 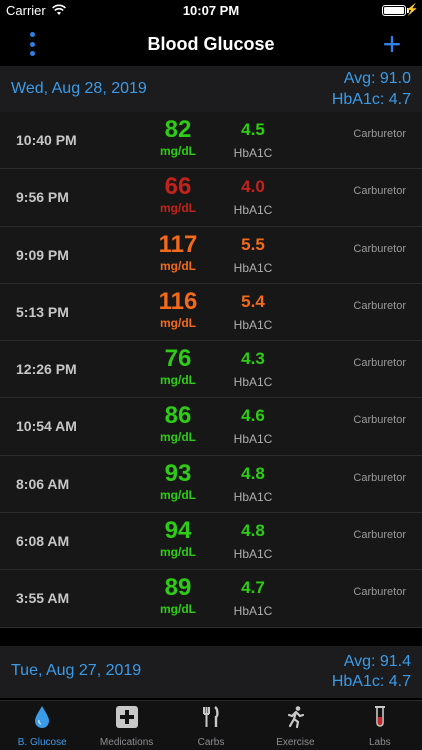 What do you see at coordinates (392, 44) in the screenshot?
I see `add-entry-button: +` at bounding box center [392, 44].